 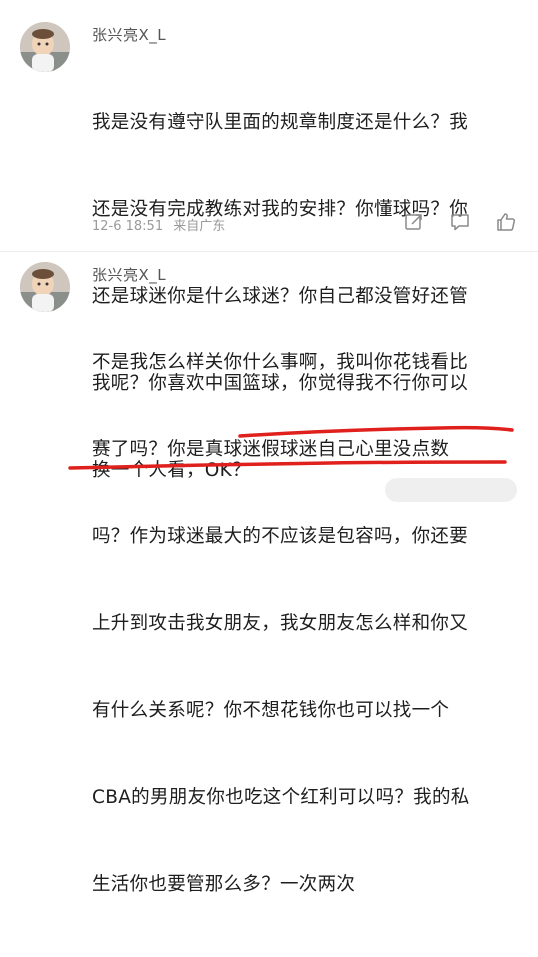 What do you see at coordinates (271, 449) in the screenshot?
I see `comment-line: 赛了吗？你是真球迷假球迷自己心里没点数` at bounding box center [271, 449].